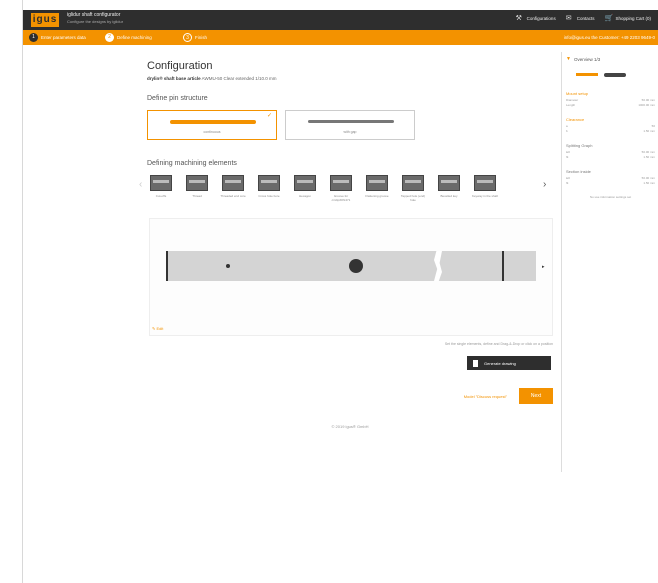 The width and height of the screenshot is (658, 583). Describe the element at coordinates (543, 267) in the screenshot. I see `arrow-right-icon: ▸` at that location.